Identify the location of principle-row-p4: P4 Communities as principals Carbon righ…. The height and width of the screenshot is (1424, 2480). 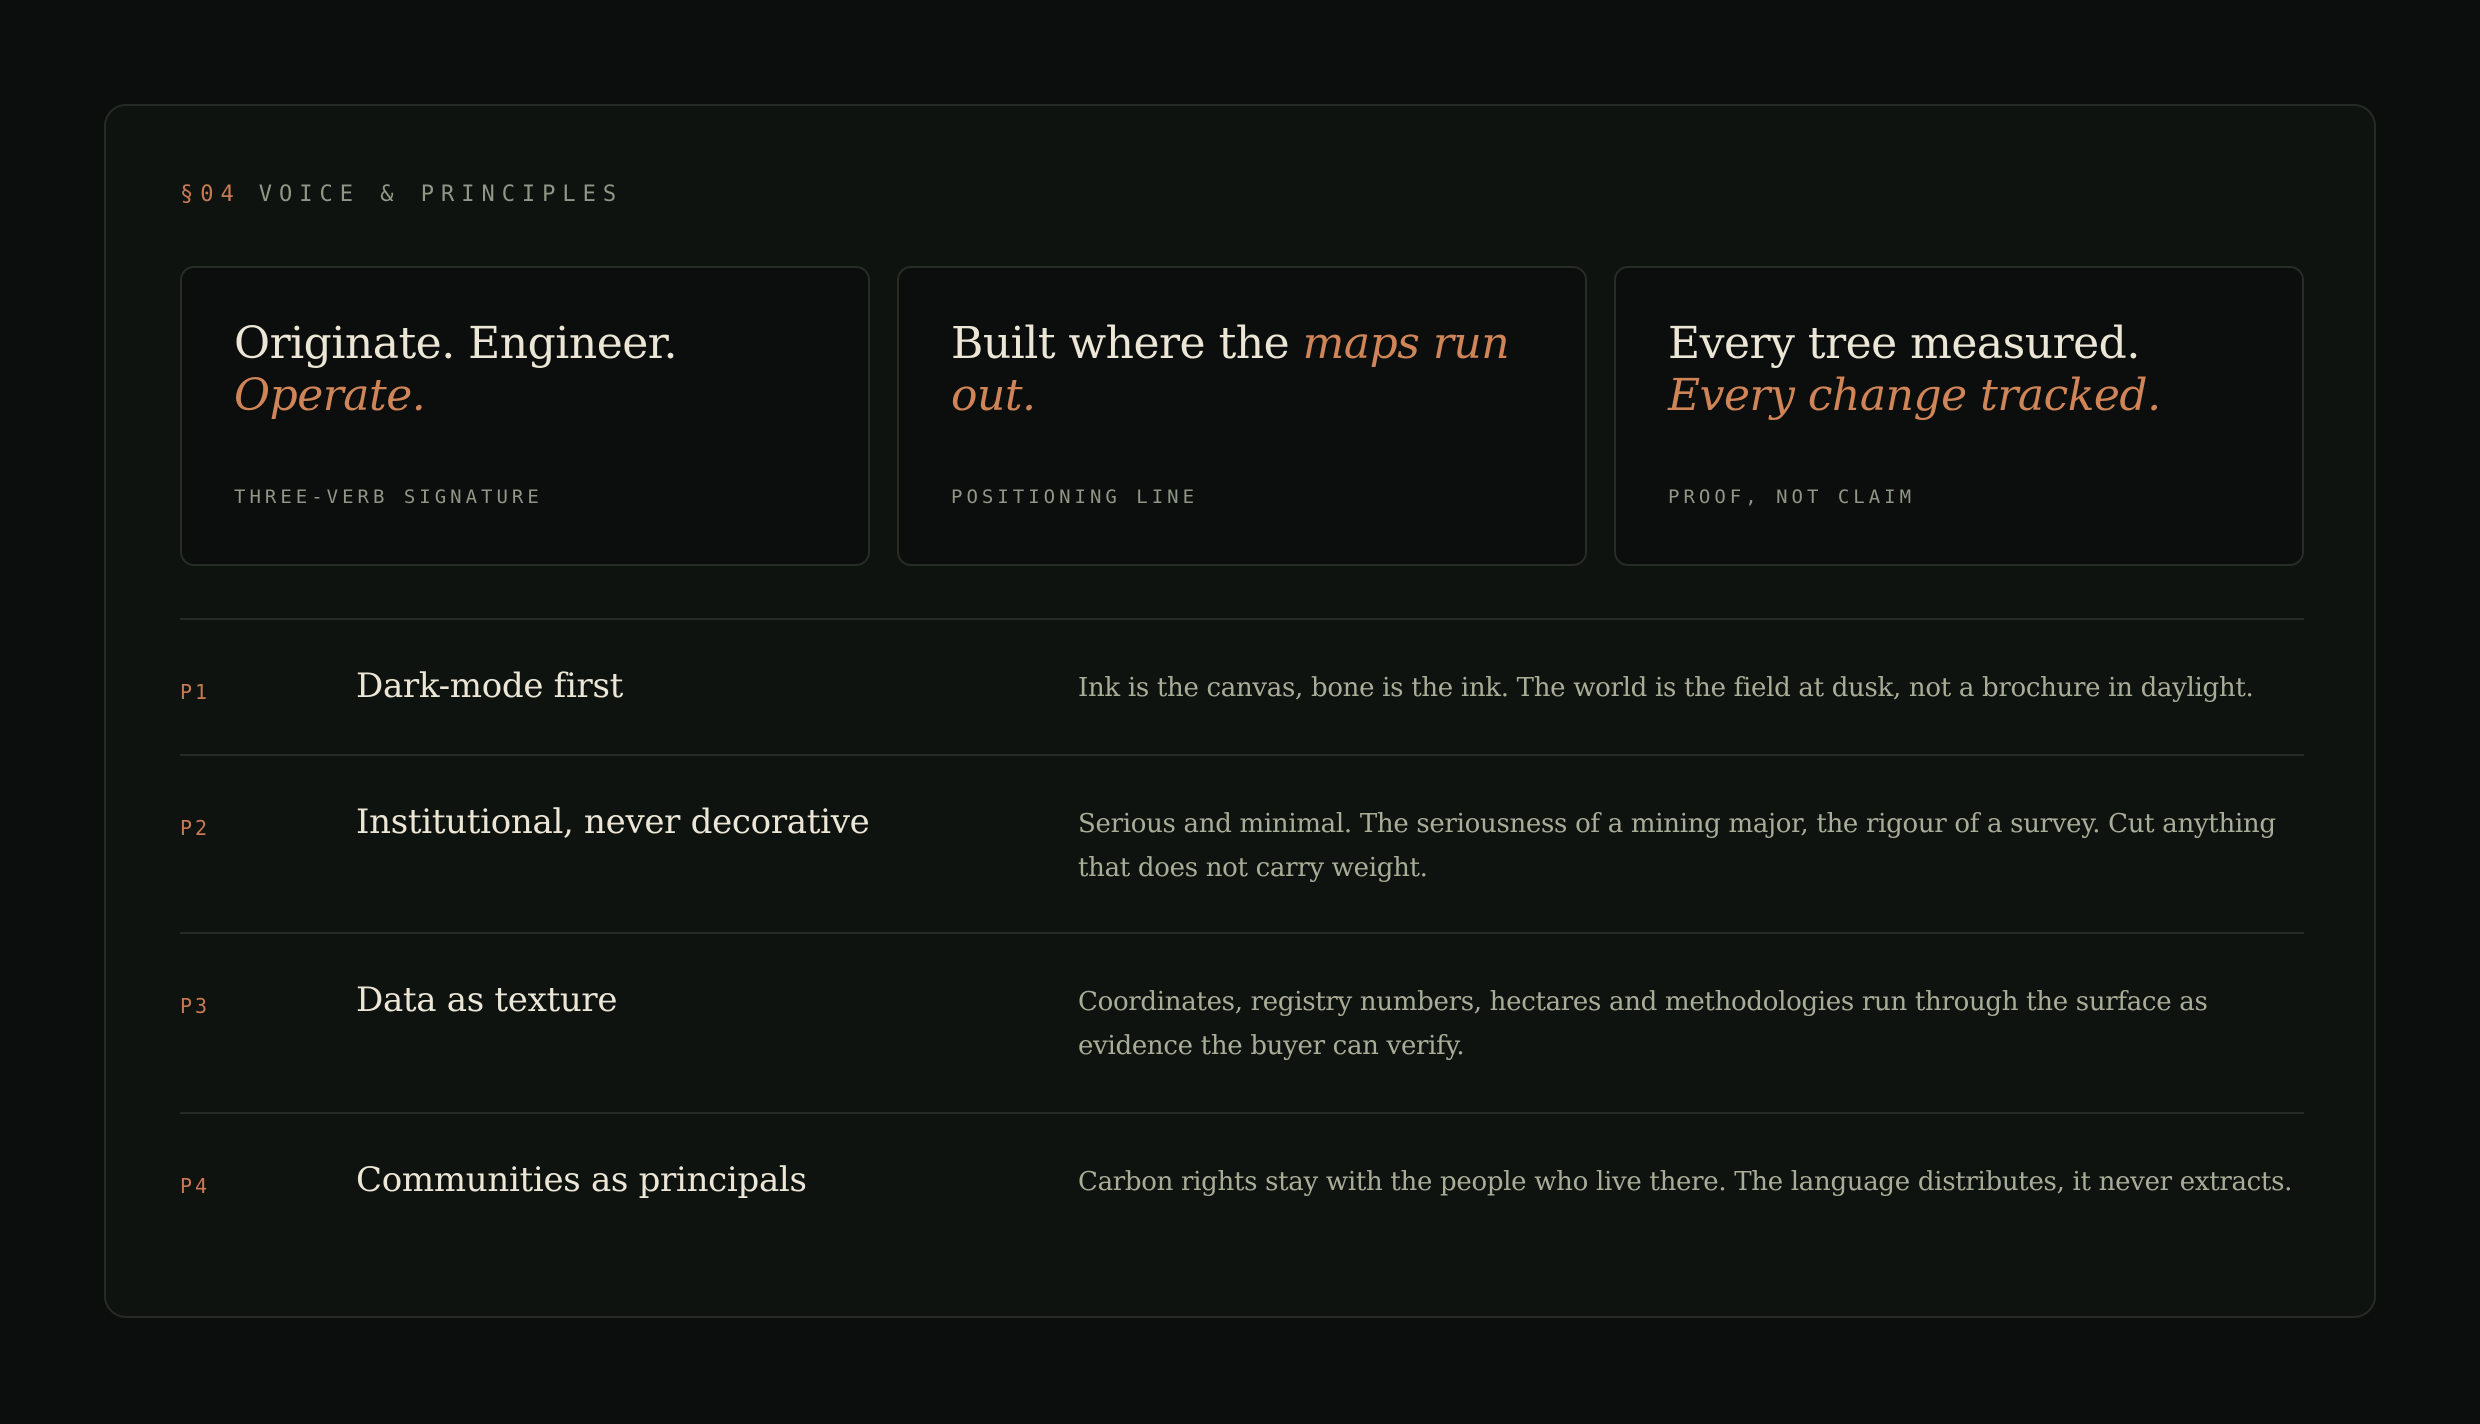
(1242, 1182).